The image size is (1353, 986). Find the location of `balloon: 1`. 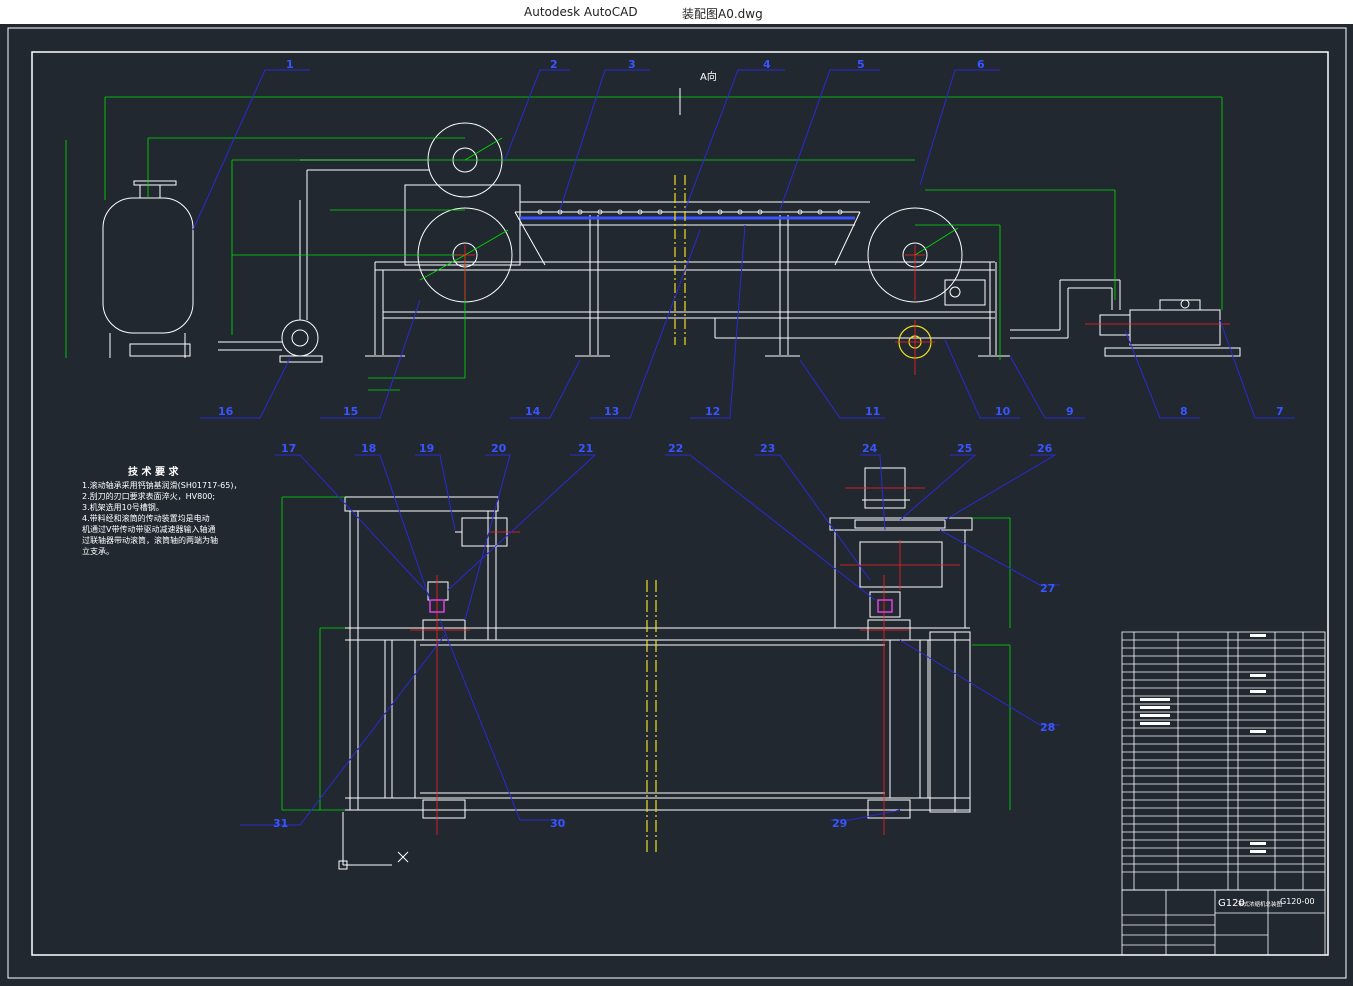

balloon: 1 is located at coordinates (290, 64).